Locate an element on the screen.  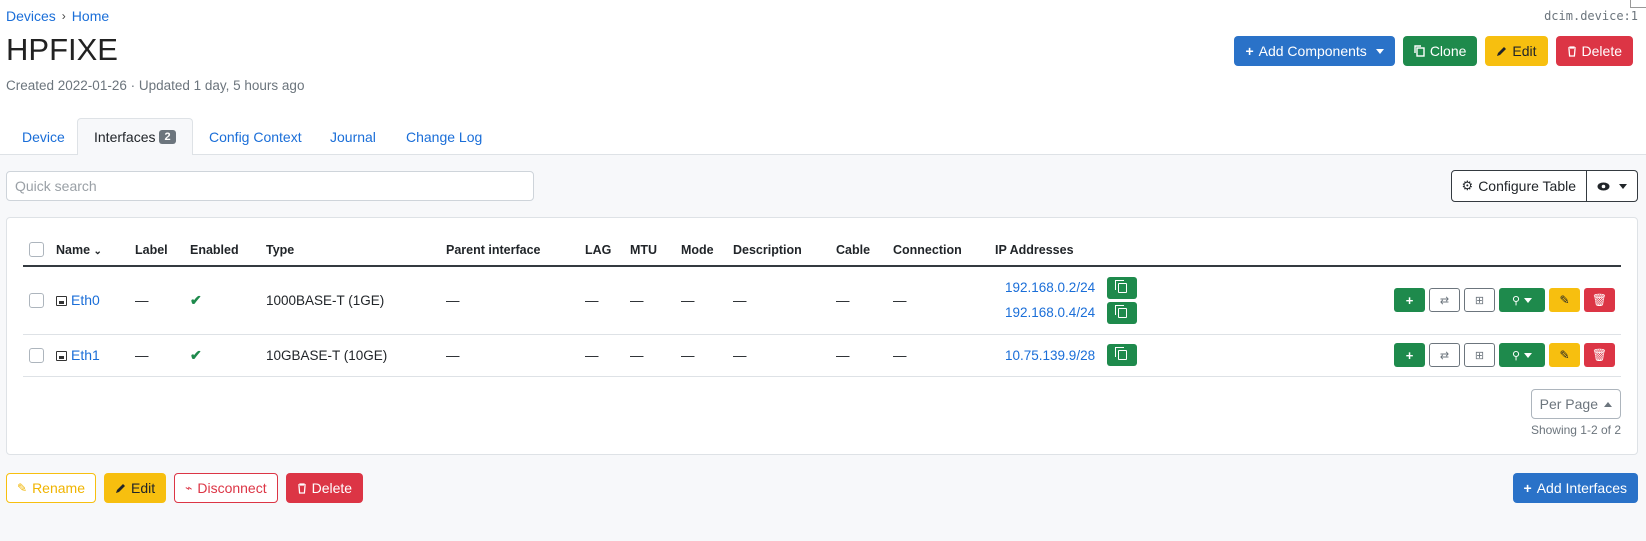
col-connection: Connection is located at coordinates (938, 250).